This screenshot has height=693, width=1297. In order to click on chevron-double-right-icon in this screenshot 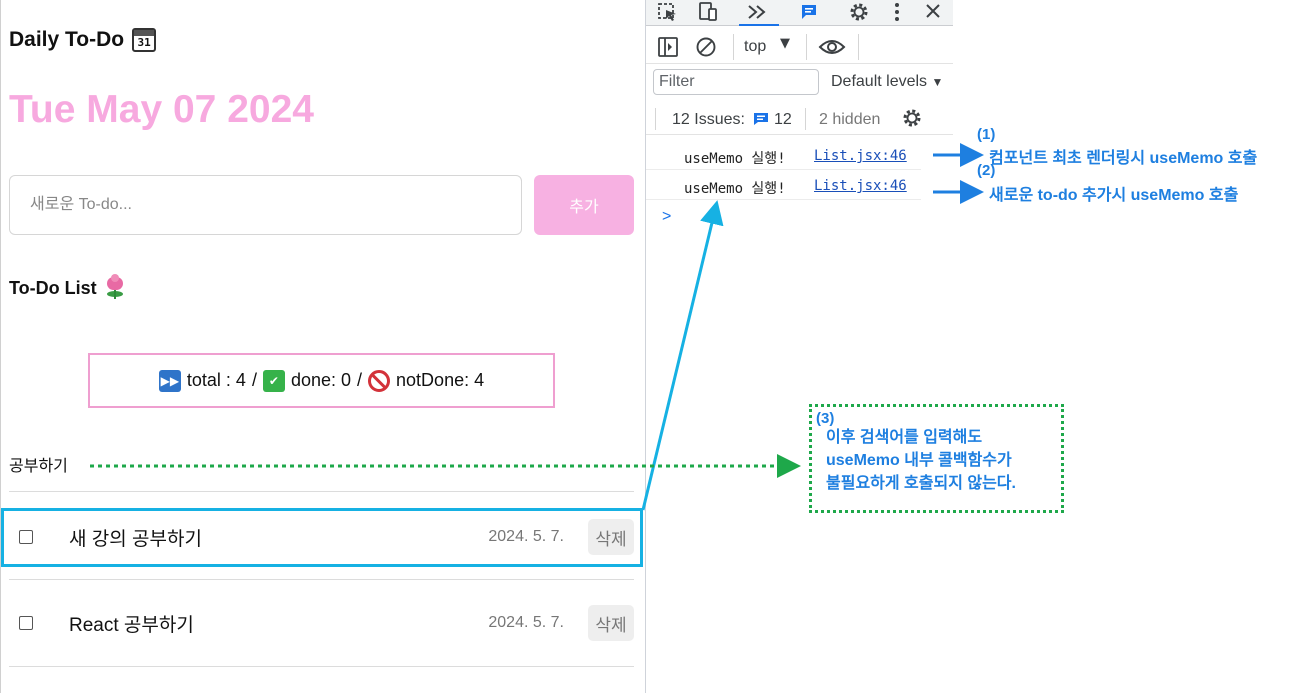, I will do `click(757, 12)`.